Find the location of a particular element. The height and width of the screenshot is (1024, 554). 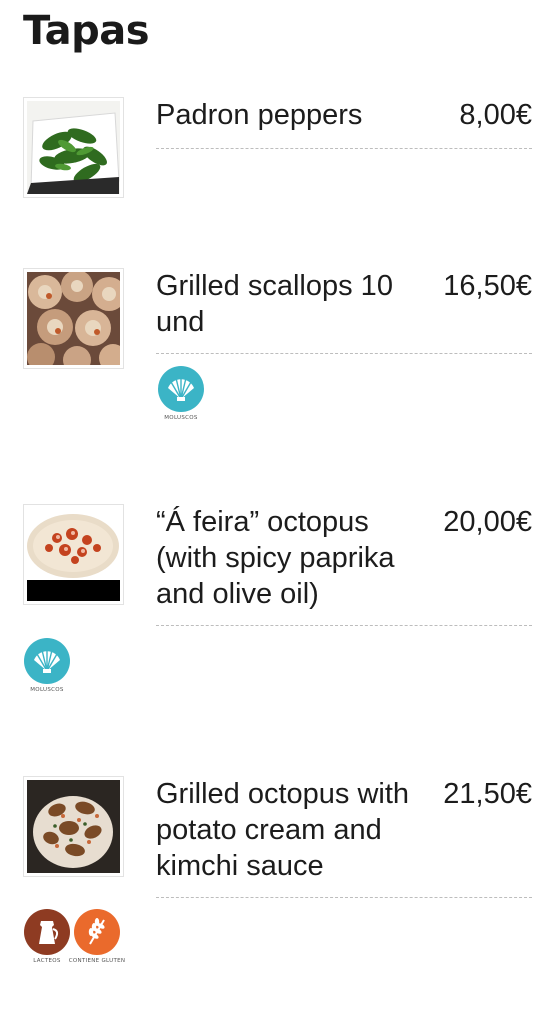

allergen-badge: CONTIENE GLUTEN is located at coordinates (97, 937).